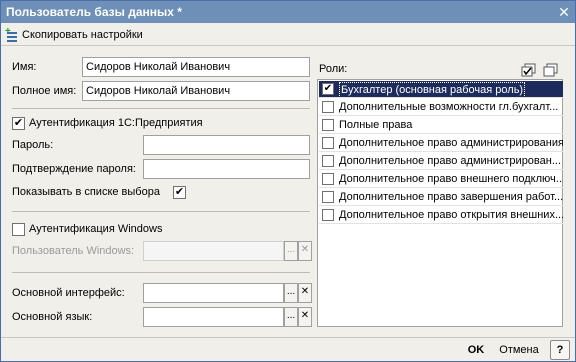 The height and width of the screenshot is (362, 576). Describe the element at coordinates (74, 169) in the screenshot. I see `password-confirm-label: Подтверждение пароля:` at that location.